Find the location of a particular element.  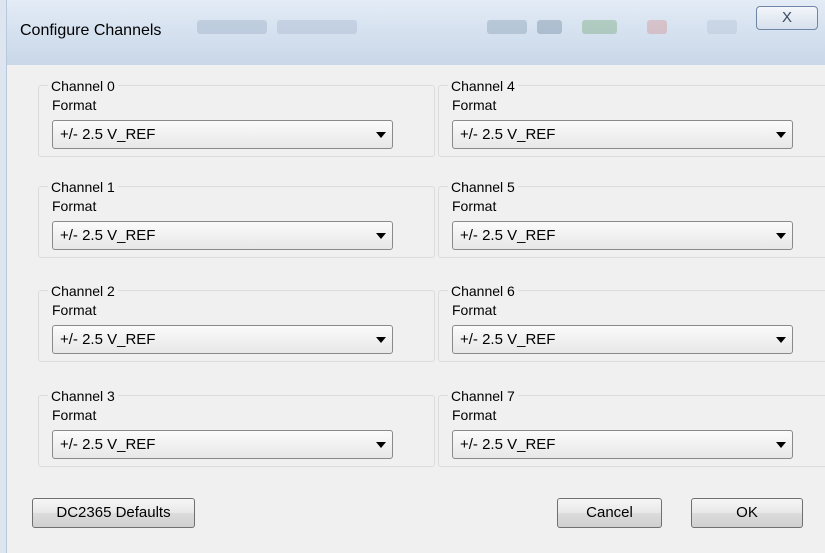

channel-4-format-value: +/- 2.5 V_REF is located at coordinates (508, 134).